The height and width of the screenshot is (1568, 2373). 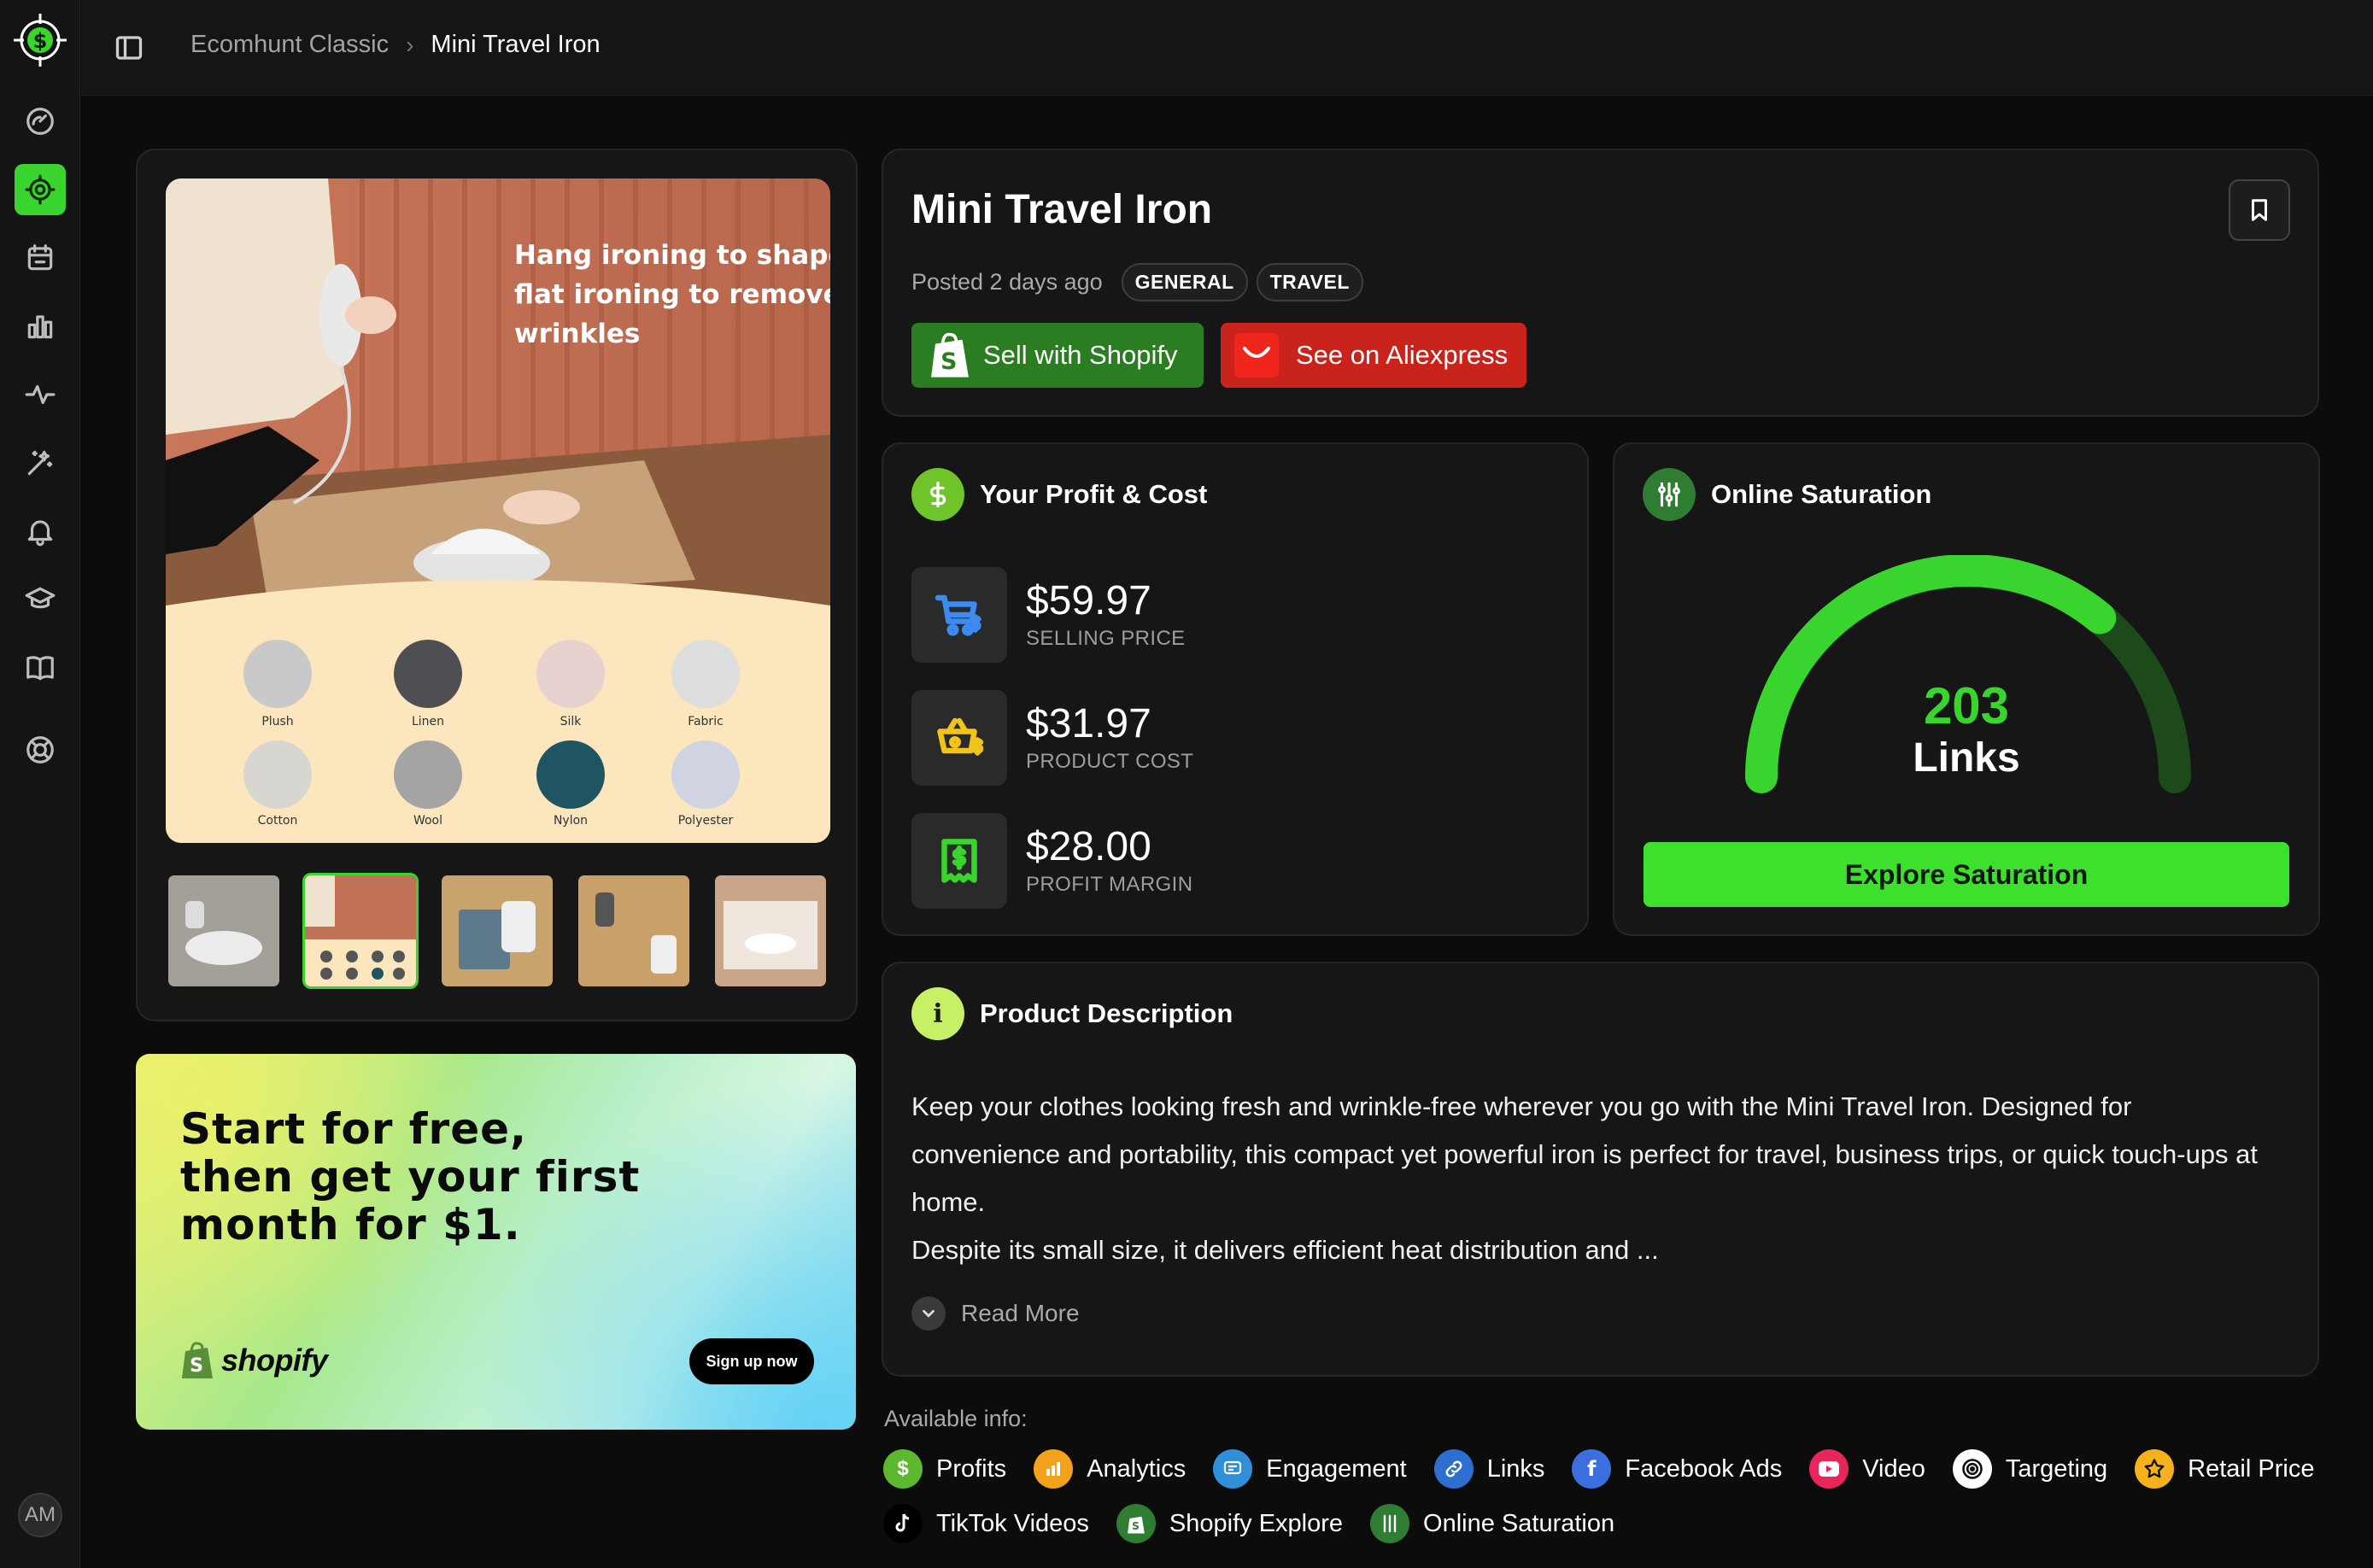 What do you see at coordinates (1088, 723) in the screenshot?
I see `product-cost-value: $31.97` at bounding box center [1088, 723].